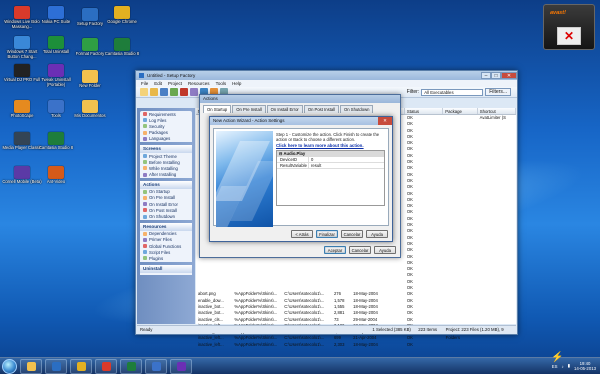  Describe the element at coordinates (175, 83) in the screenshot. I see `menu-item: Project` at that location.